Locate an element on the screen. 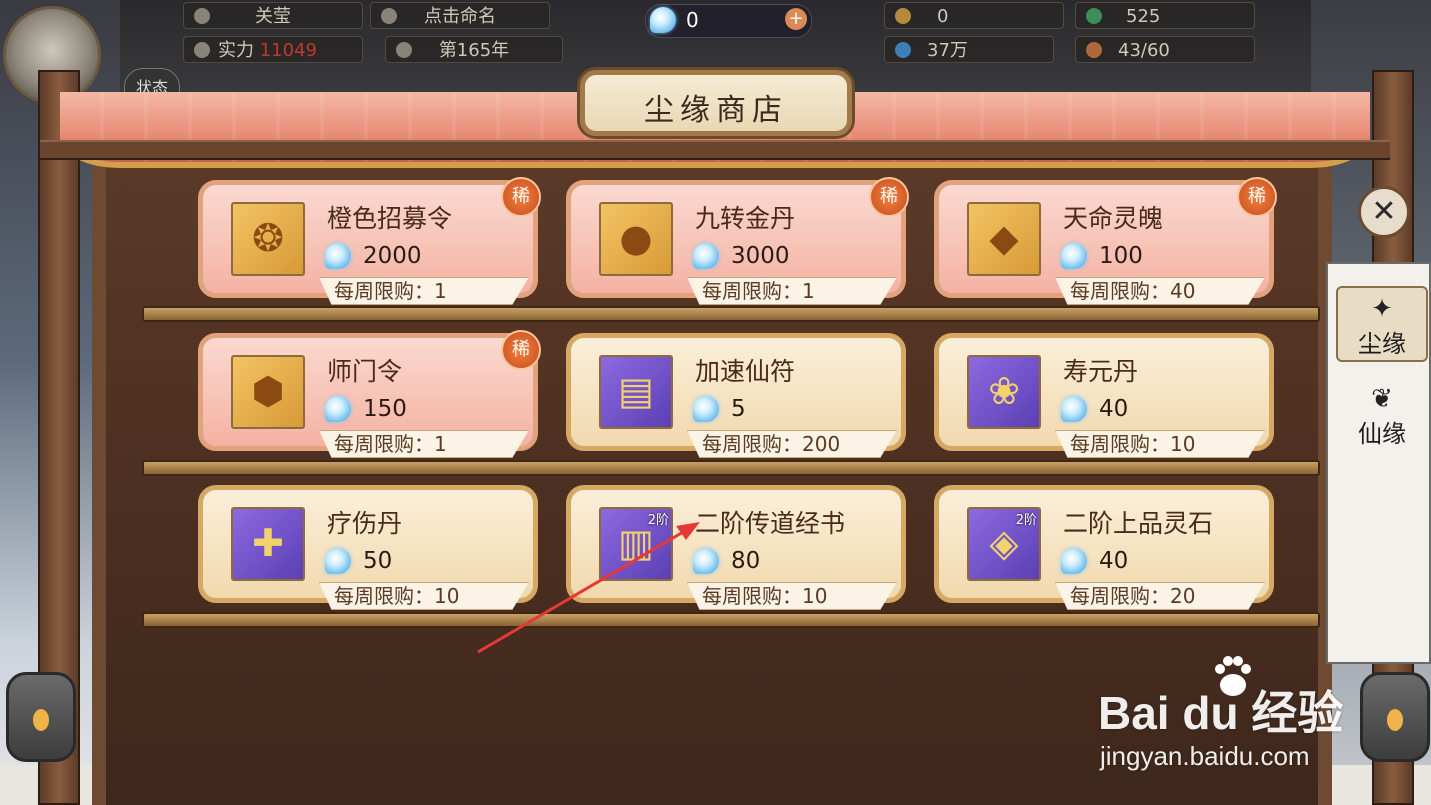  watermark-logo: Bai du 经验 is located at coordinates (1221, 713).